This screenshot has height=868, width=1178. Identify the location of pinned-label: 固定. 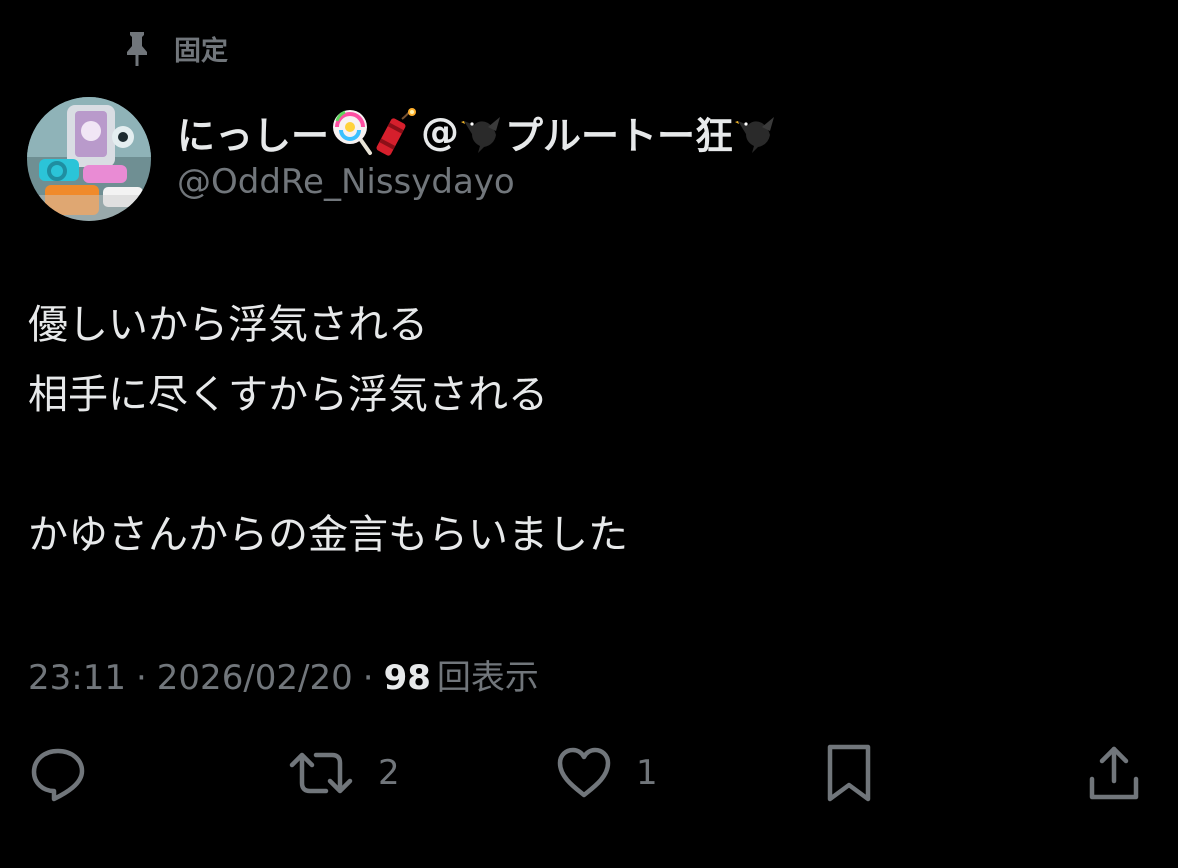
(201, 51).